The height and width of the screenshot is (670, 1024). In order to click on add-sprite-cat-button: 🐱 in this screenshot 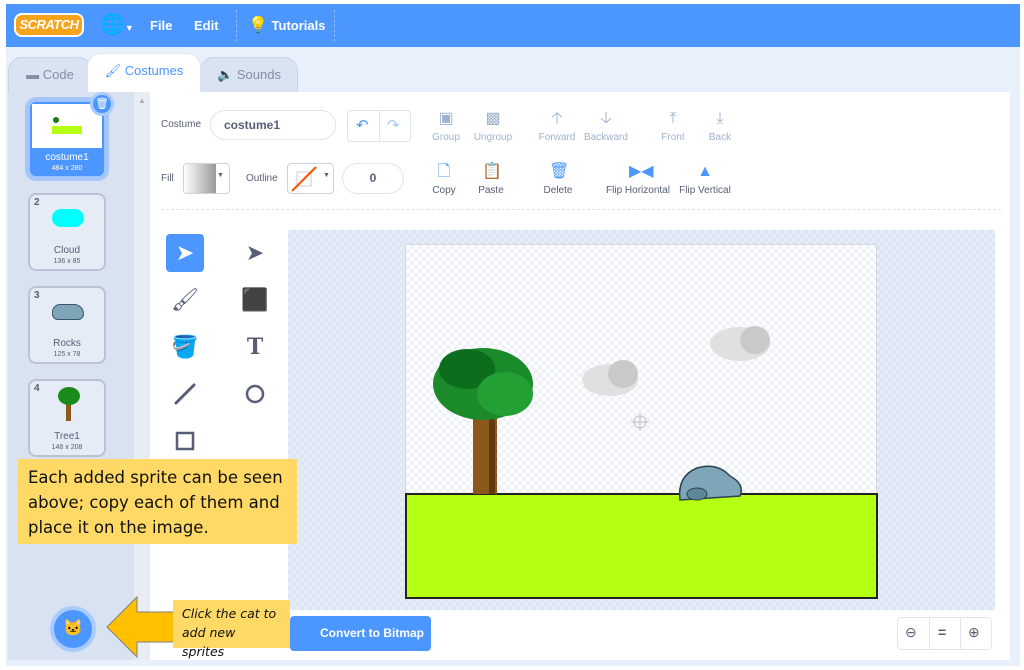, I will do `click(73, 629)`.